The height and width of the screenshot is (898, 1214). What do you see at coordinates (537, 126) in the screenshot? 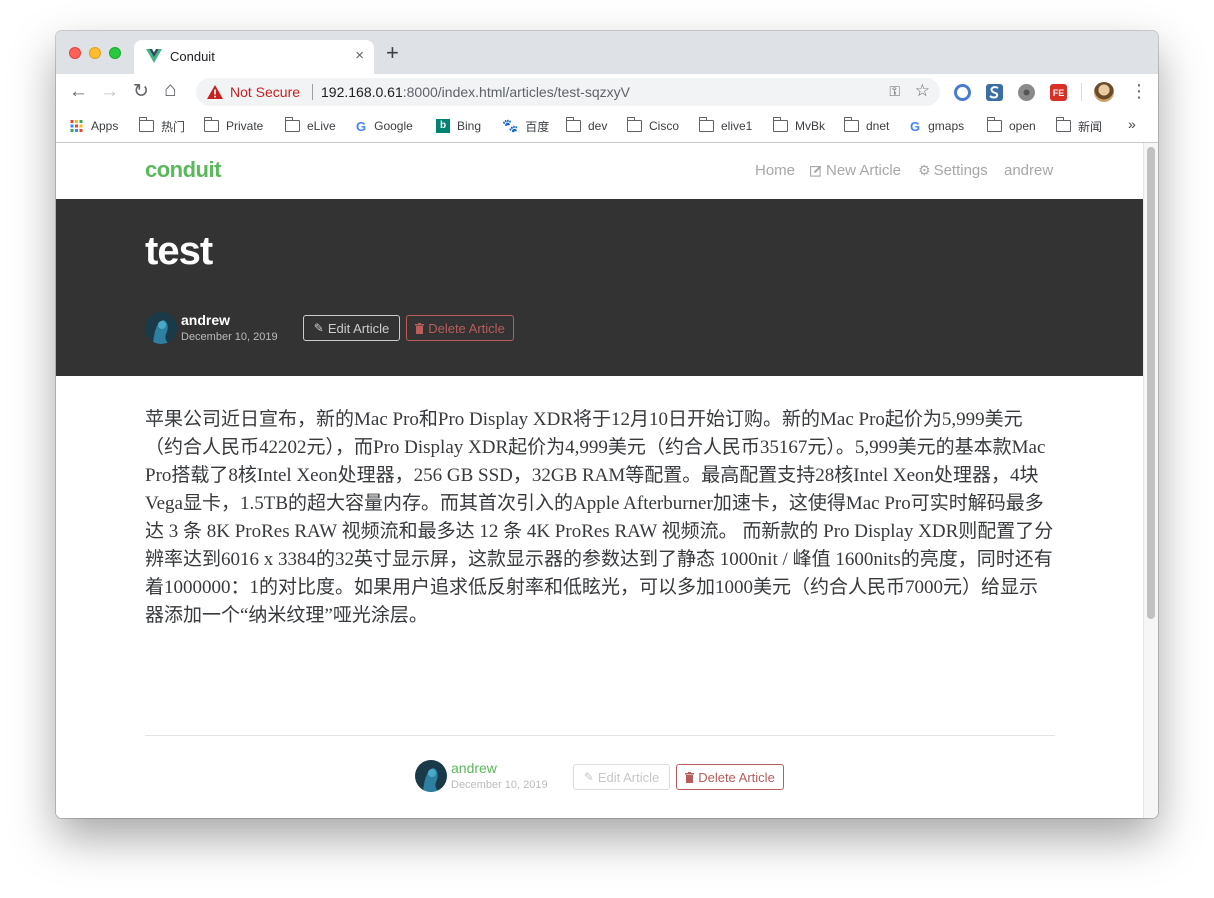
I see `bookmark-label: 百度` at bounding box center [537, 126].